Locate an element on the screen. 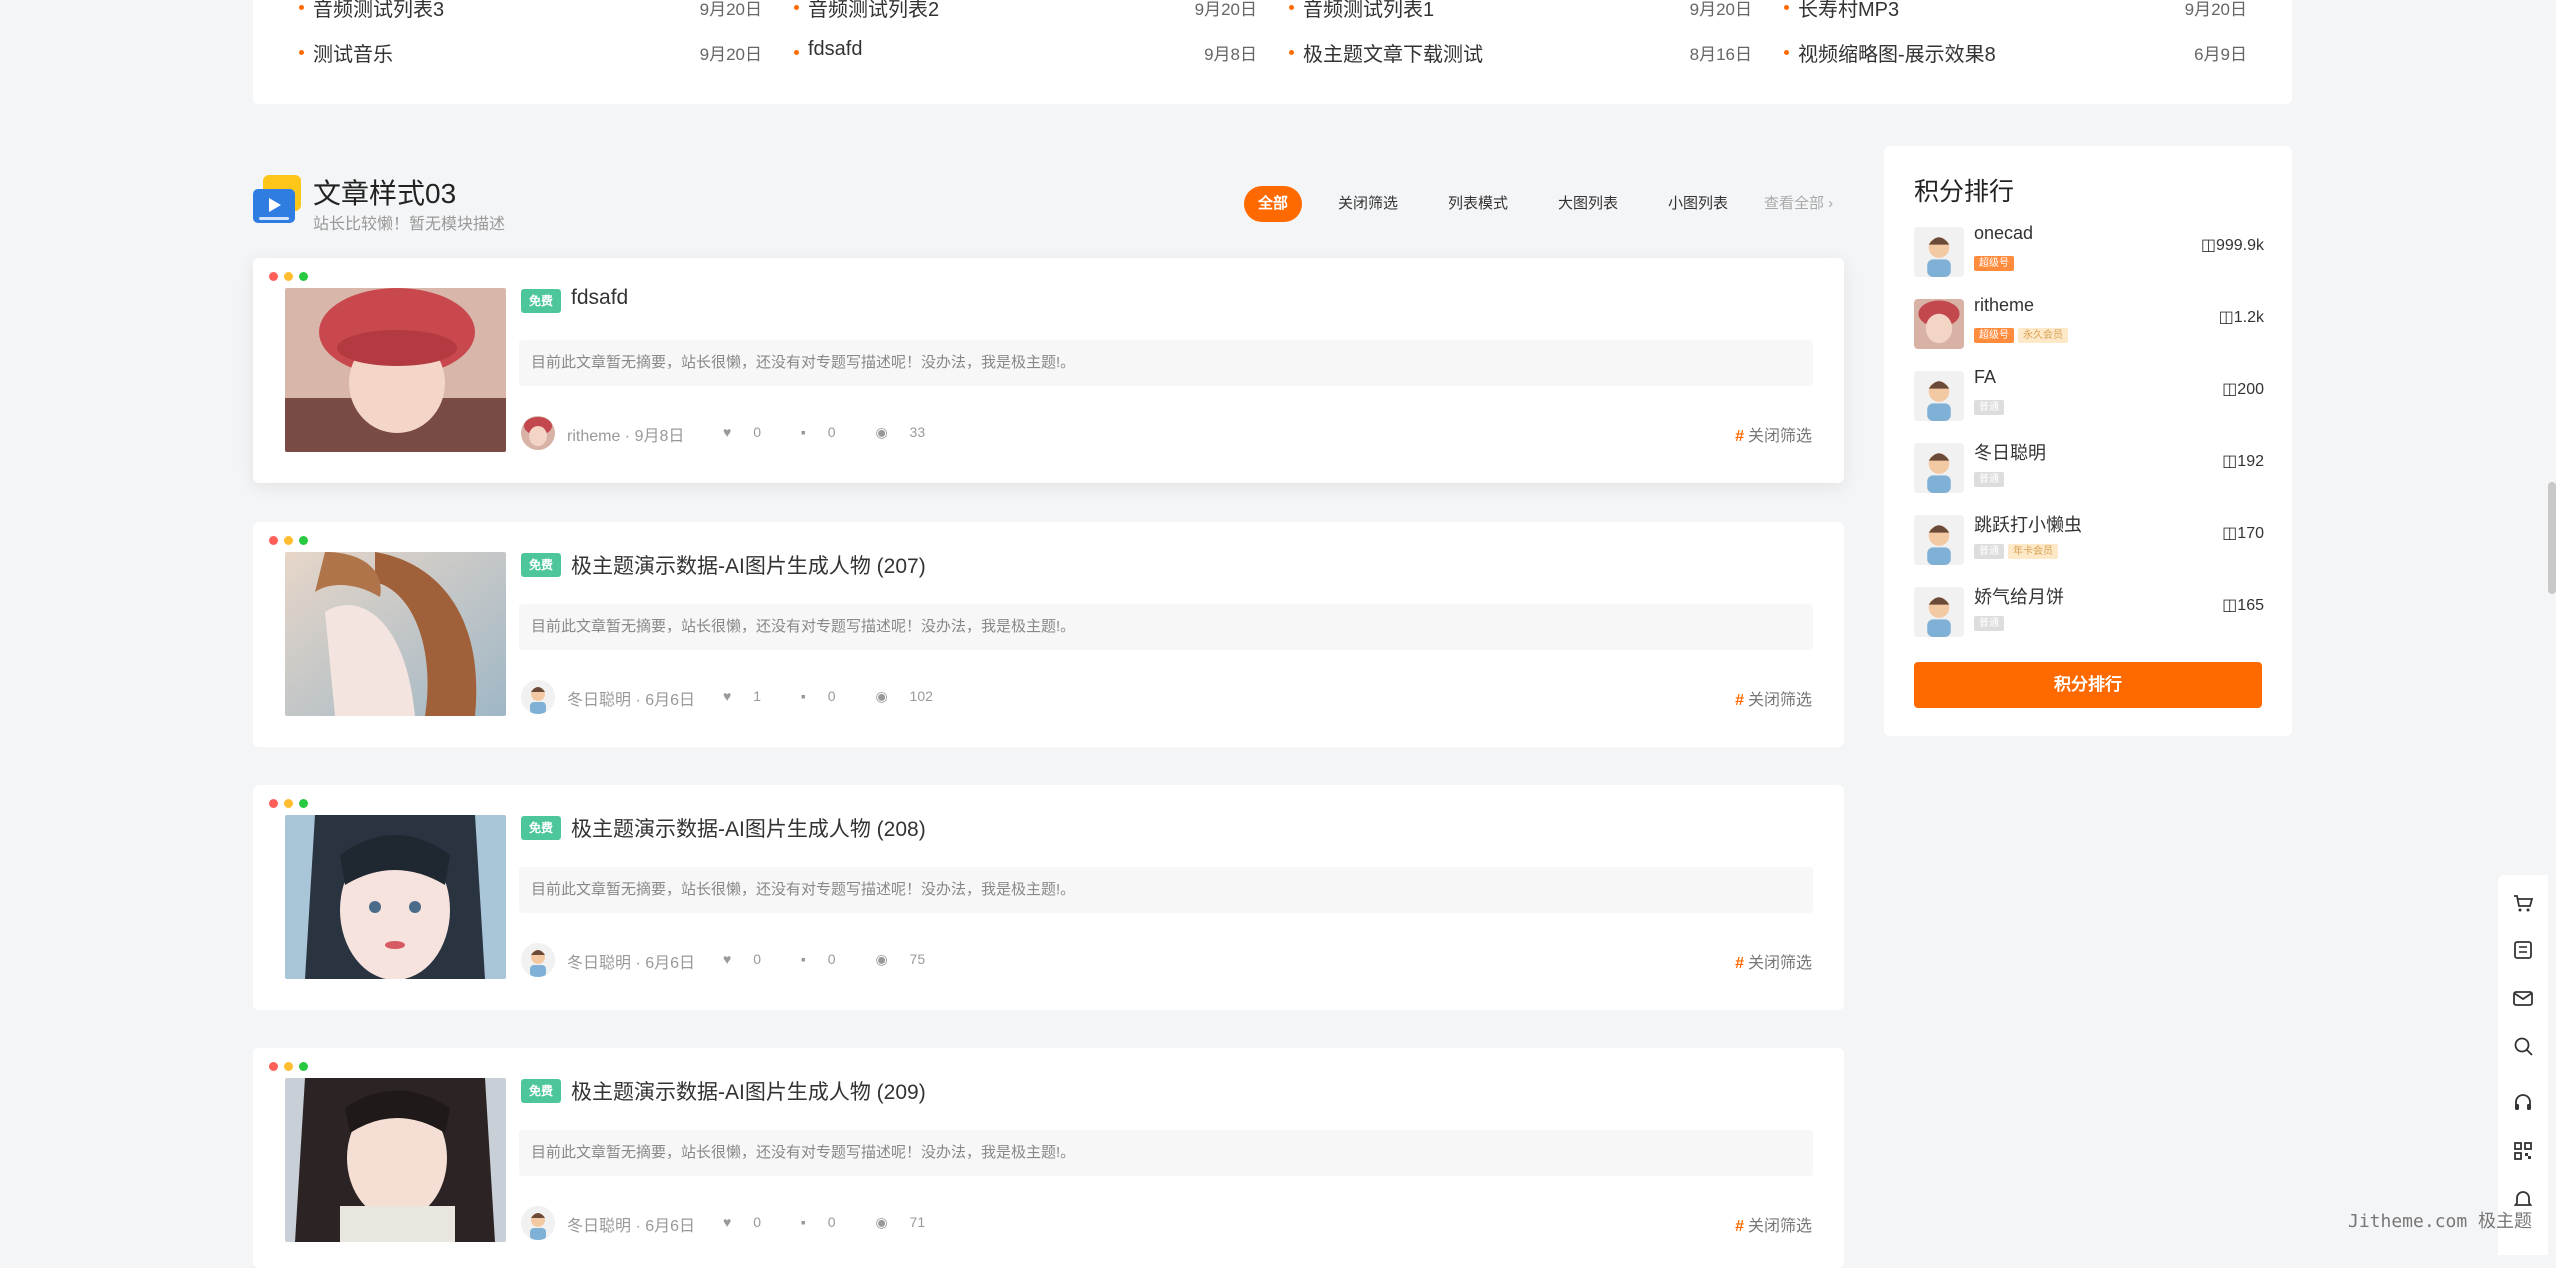 The width and height of the screenshot is (2556, 1268). view-count: 33 is located at coordinates (917, 432).